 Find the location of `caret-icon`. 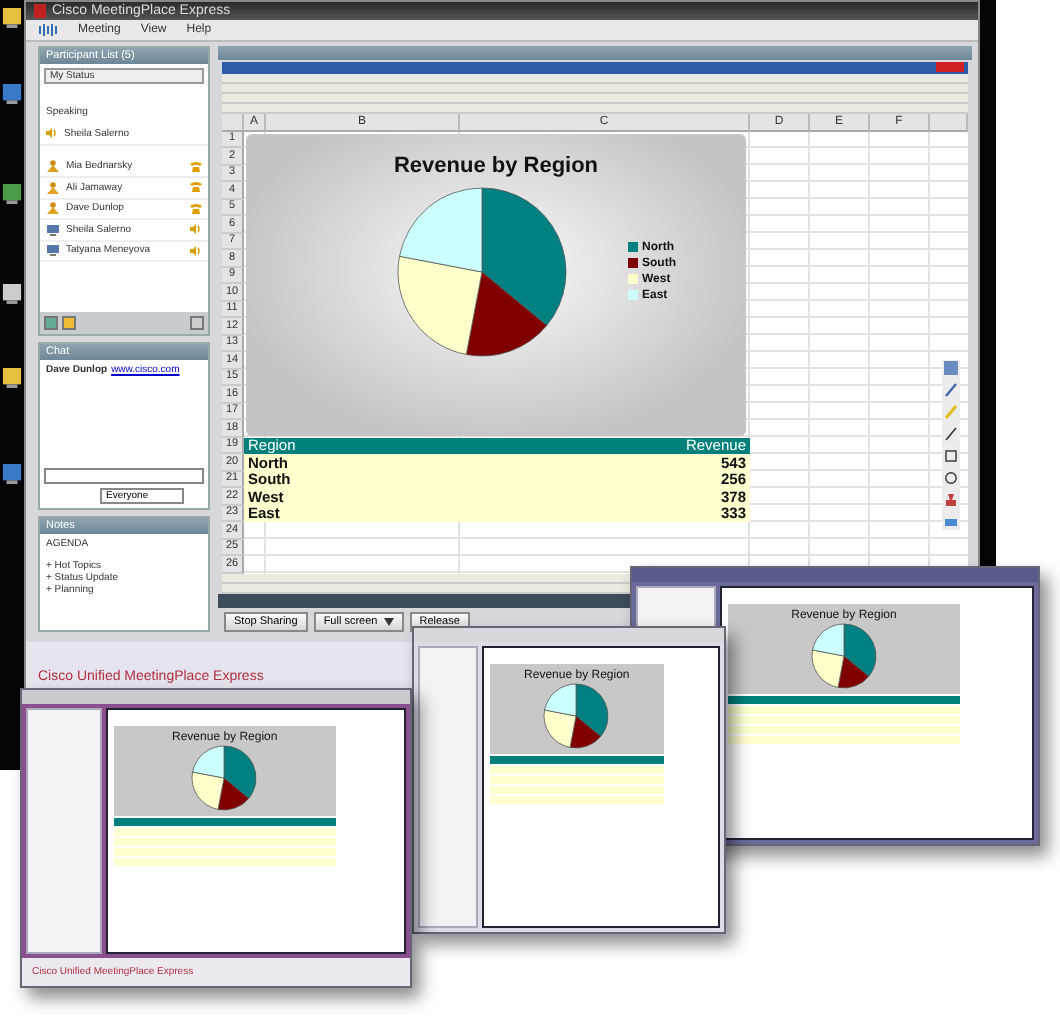

caret-icon is located at coordinates (388, 621).